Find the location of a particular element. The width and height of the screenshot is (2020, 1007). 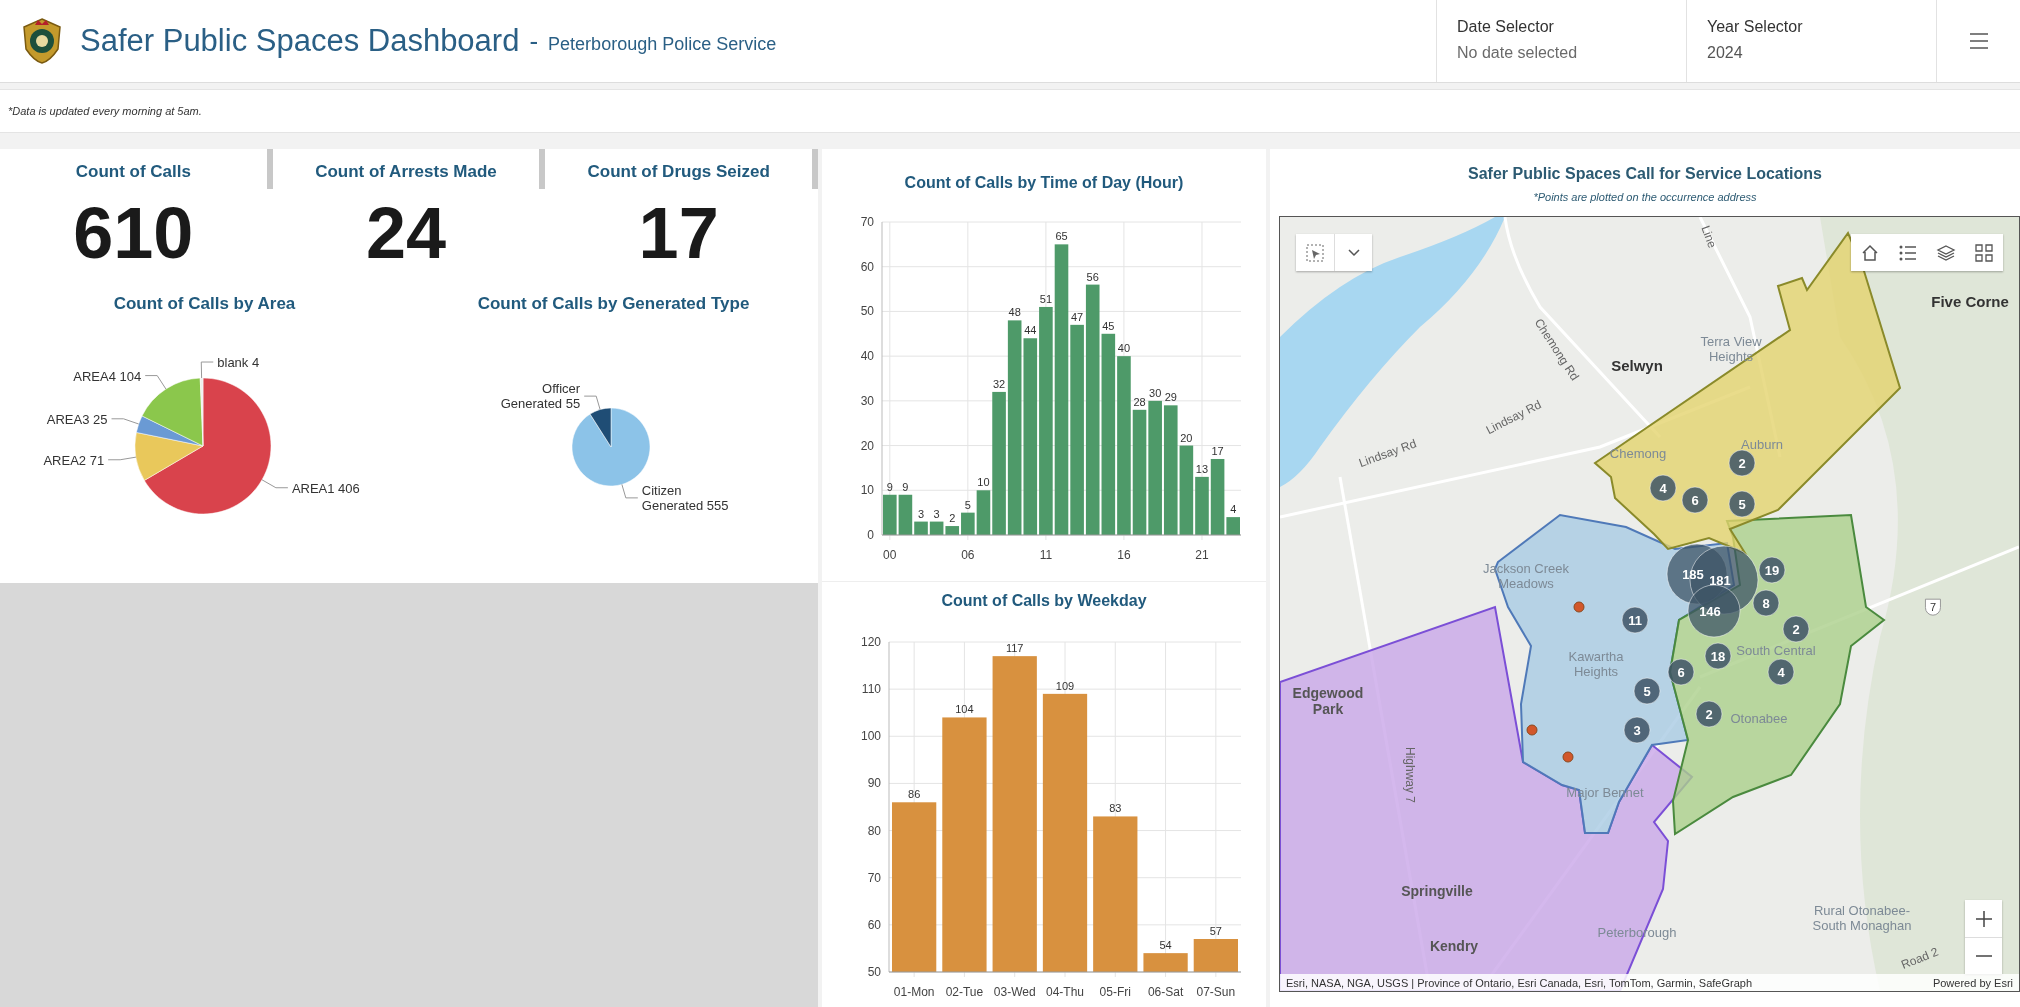

axis-tick-label: 0 is located at coordinates (870, 535).